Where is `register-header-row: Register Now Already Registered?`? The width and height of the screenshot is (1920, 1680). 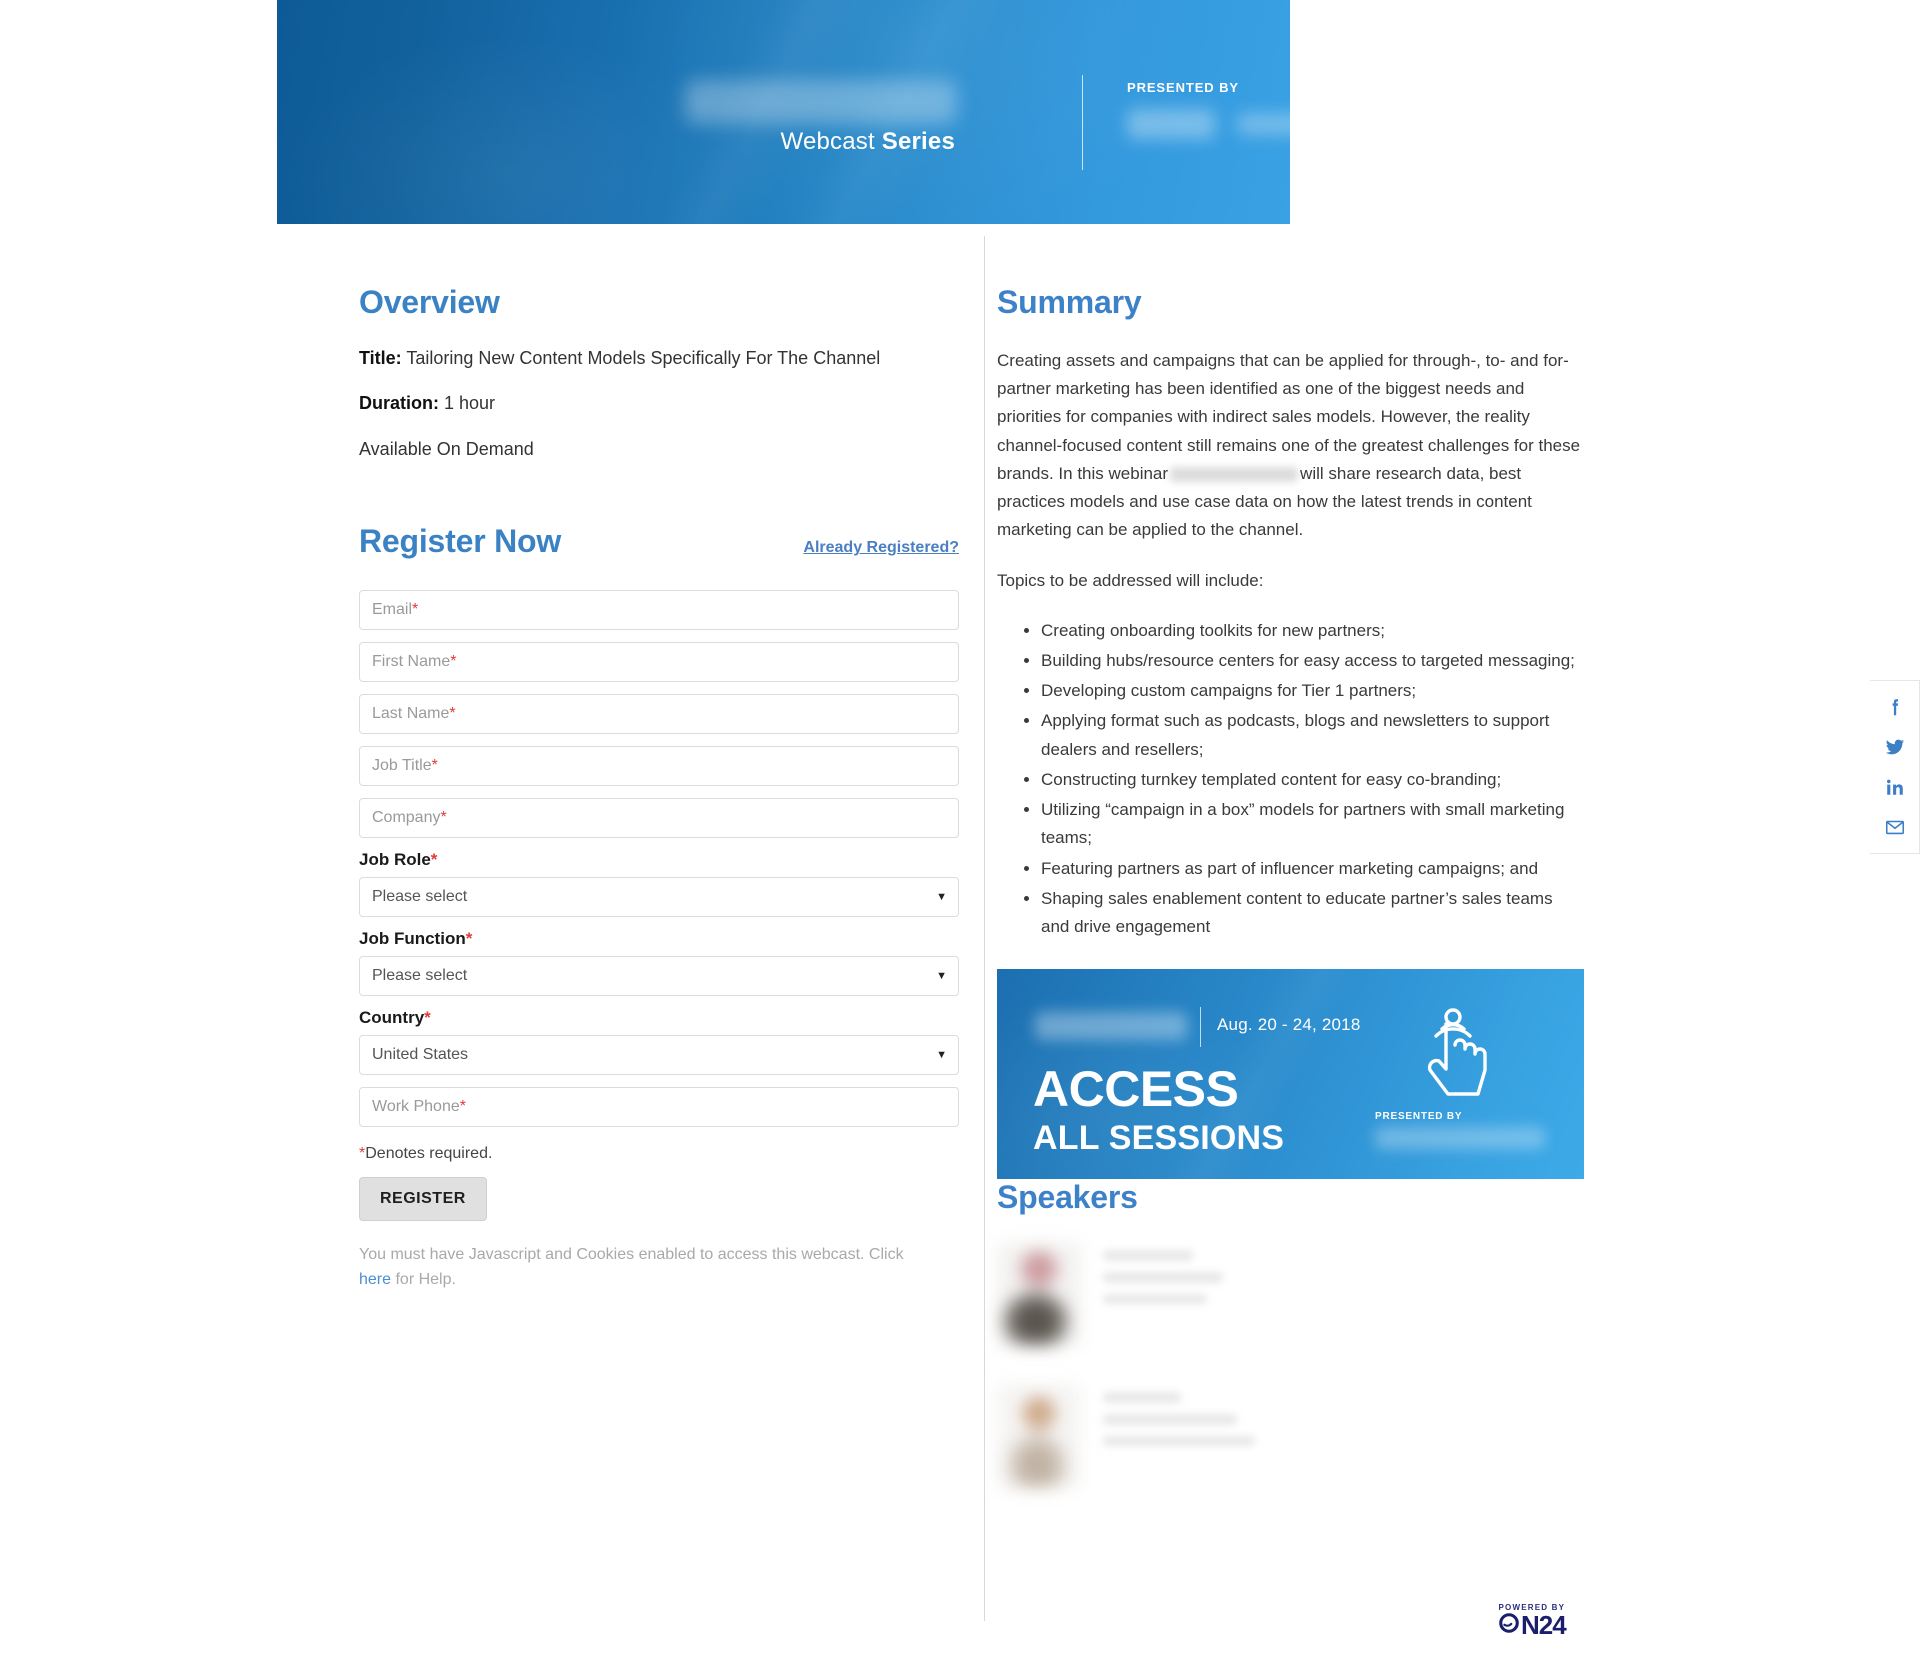
register-header-row: Register Now Already Registered? is located at coordinates (659, 541).